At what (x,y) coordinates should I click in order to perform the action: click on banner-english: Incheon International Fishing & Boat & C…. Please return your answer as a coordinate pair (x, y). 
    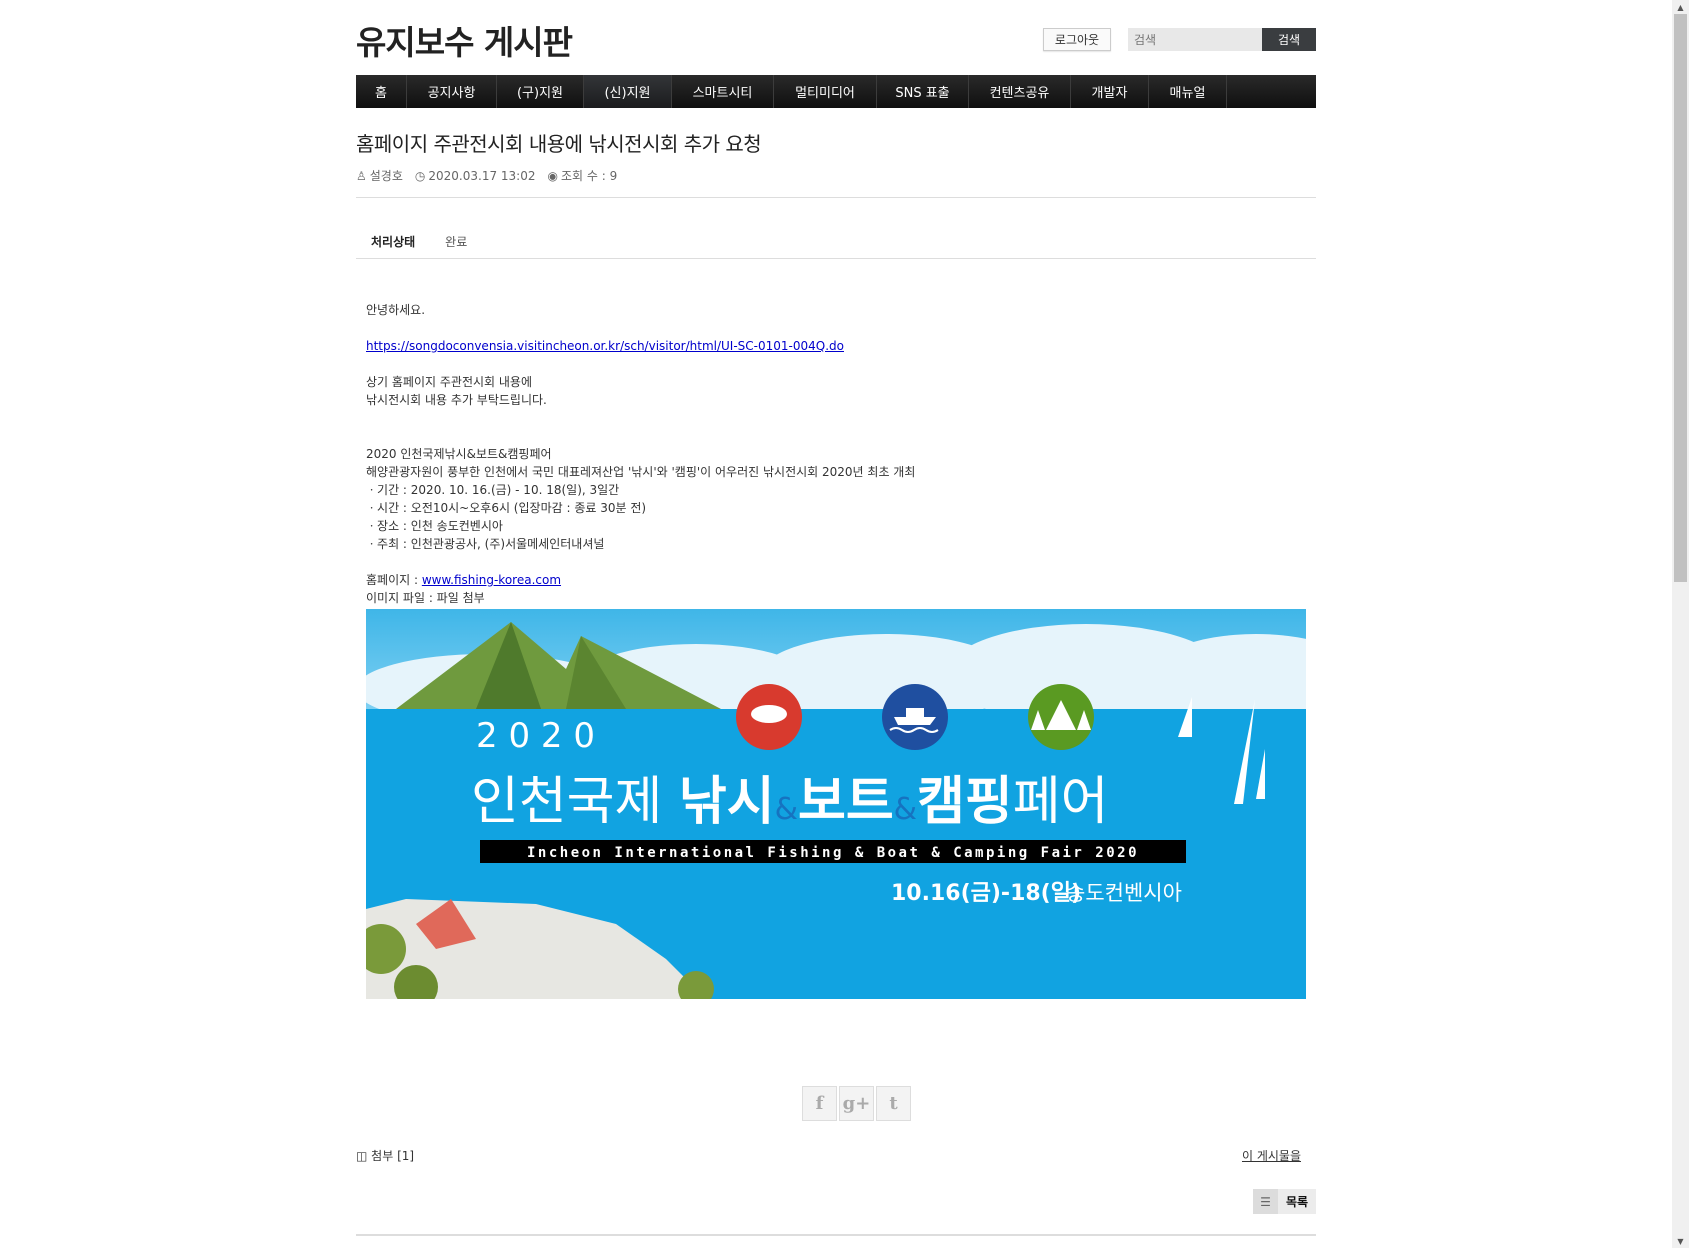
    Looking at the image, I should click on (833, 853).